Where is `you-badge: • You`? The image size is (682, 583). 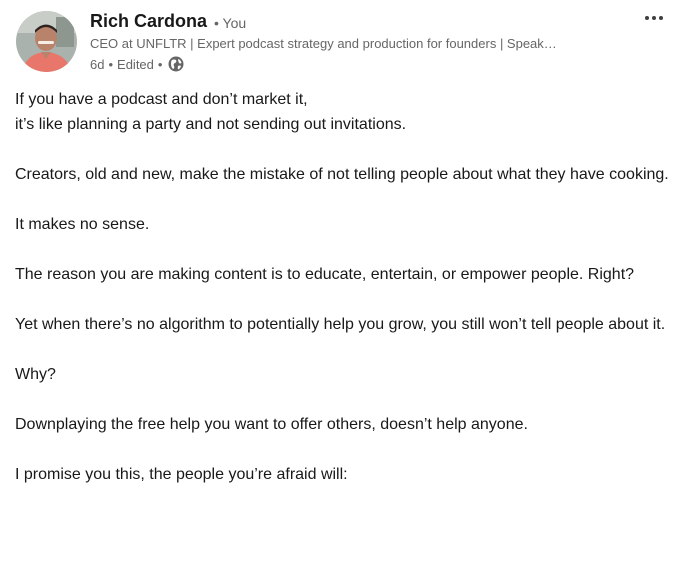
you-badge: • You is located at coordinates (230, 23).